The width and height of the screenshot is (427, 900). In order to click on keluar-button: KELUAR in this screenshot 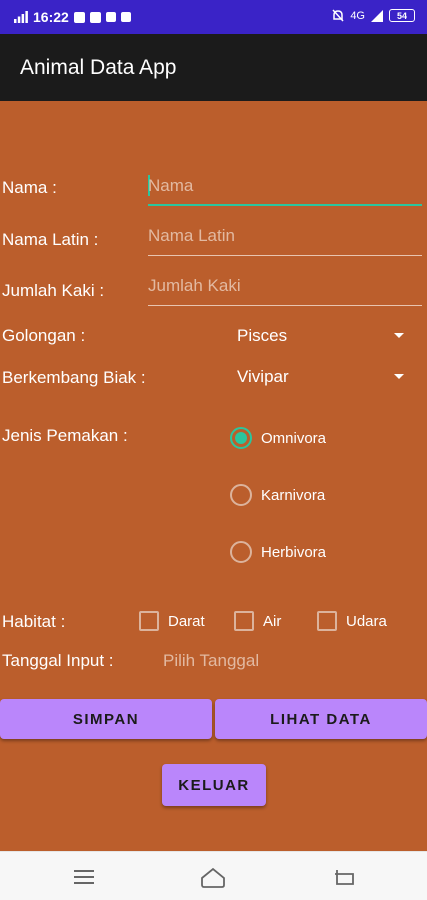, I will do `click(214, 785)`.